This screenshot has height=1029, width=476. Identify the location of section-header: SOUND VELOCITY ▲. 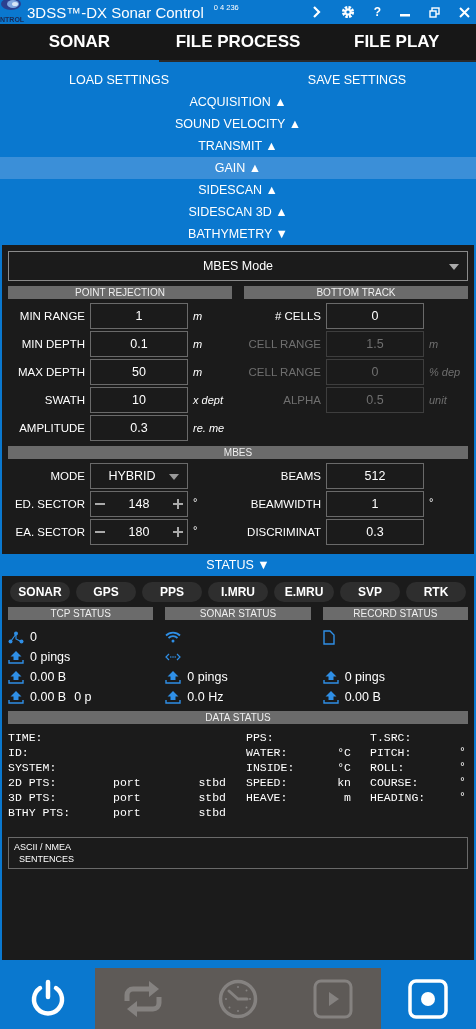
(238, 124).